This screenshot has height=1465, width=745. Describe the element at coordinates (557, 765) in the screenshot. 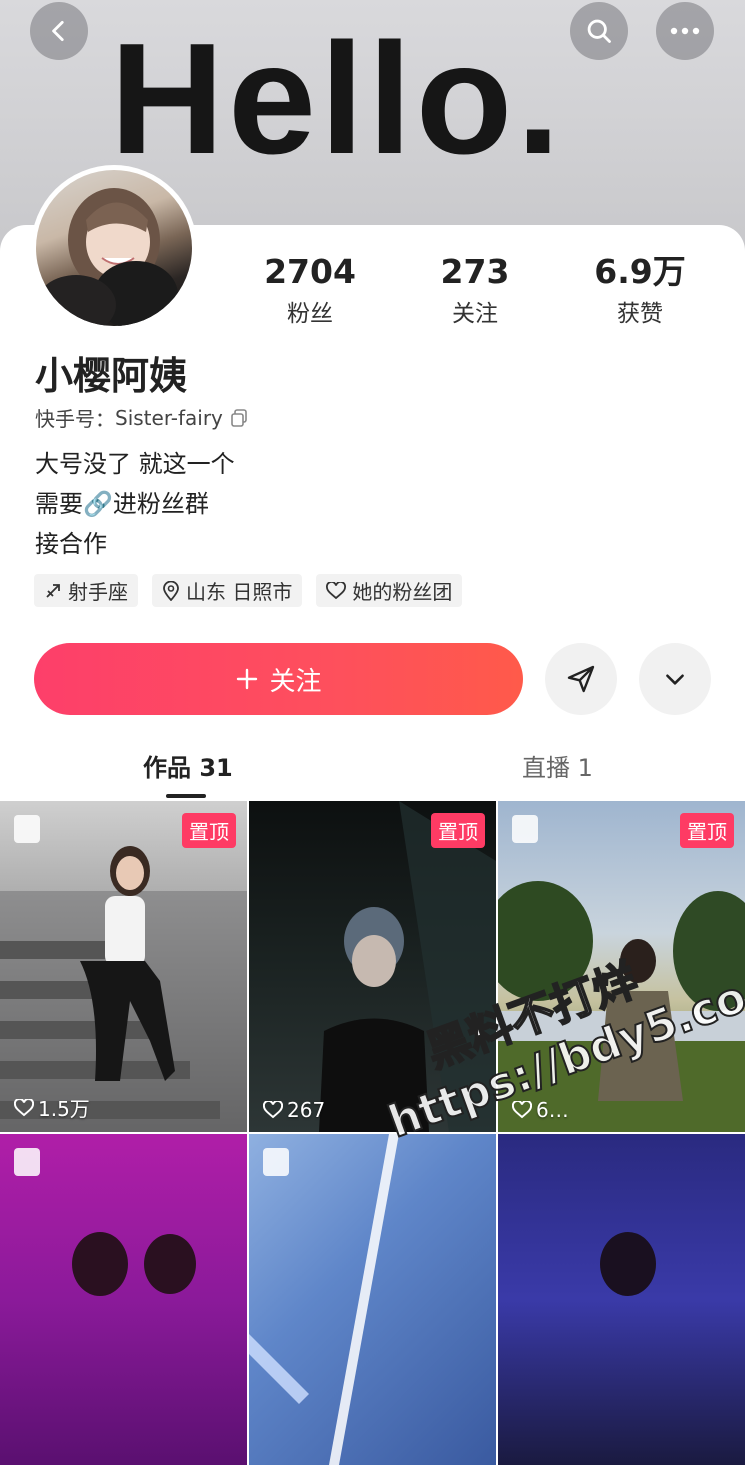

I see `tab-live: 直播 1` at that location.